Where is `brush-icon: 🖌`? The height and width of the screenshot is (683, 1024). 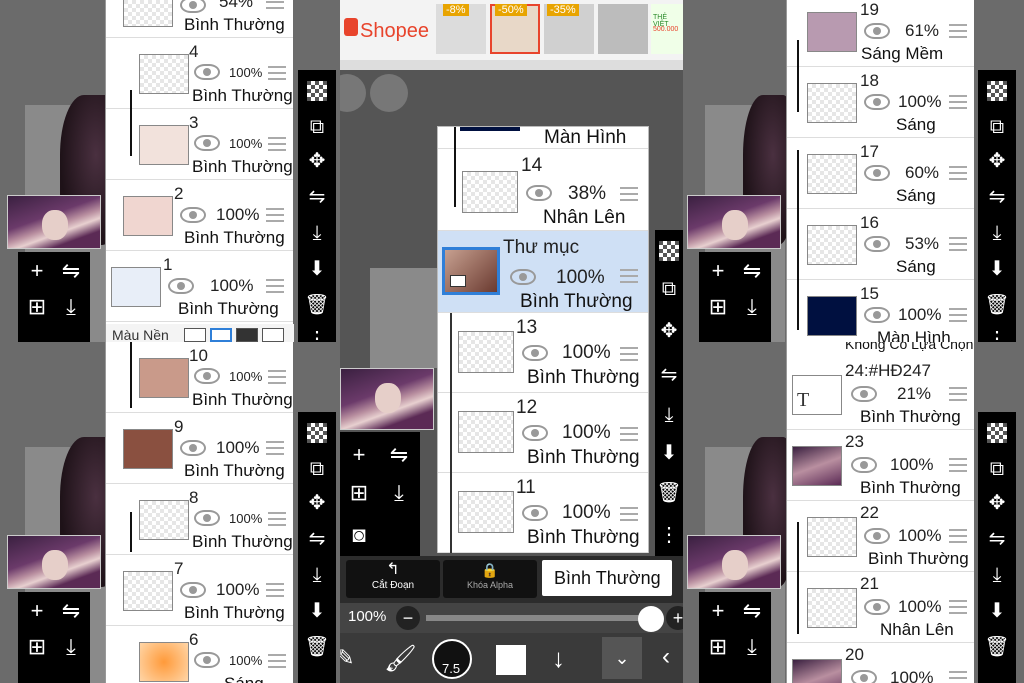
brush-icon: 🖌 is located at coordinates (400, 658).